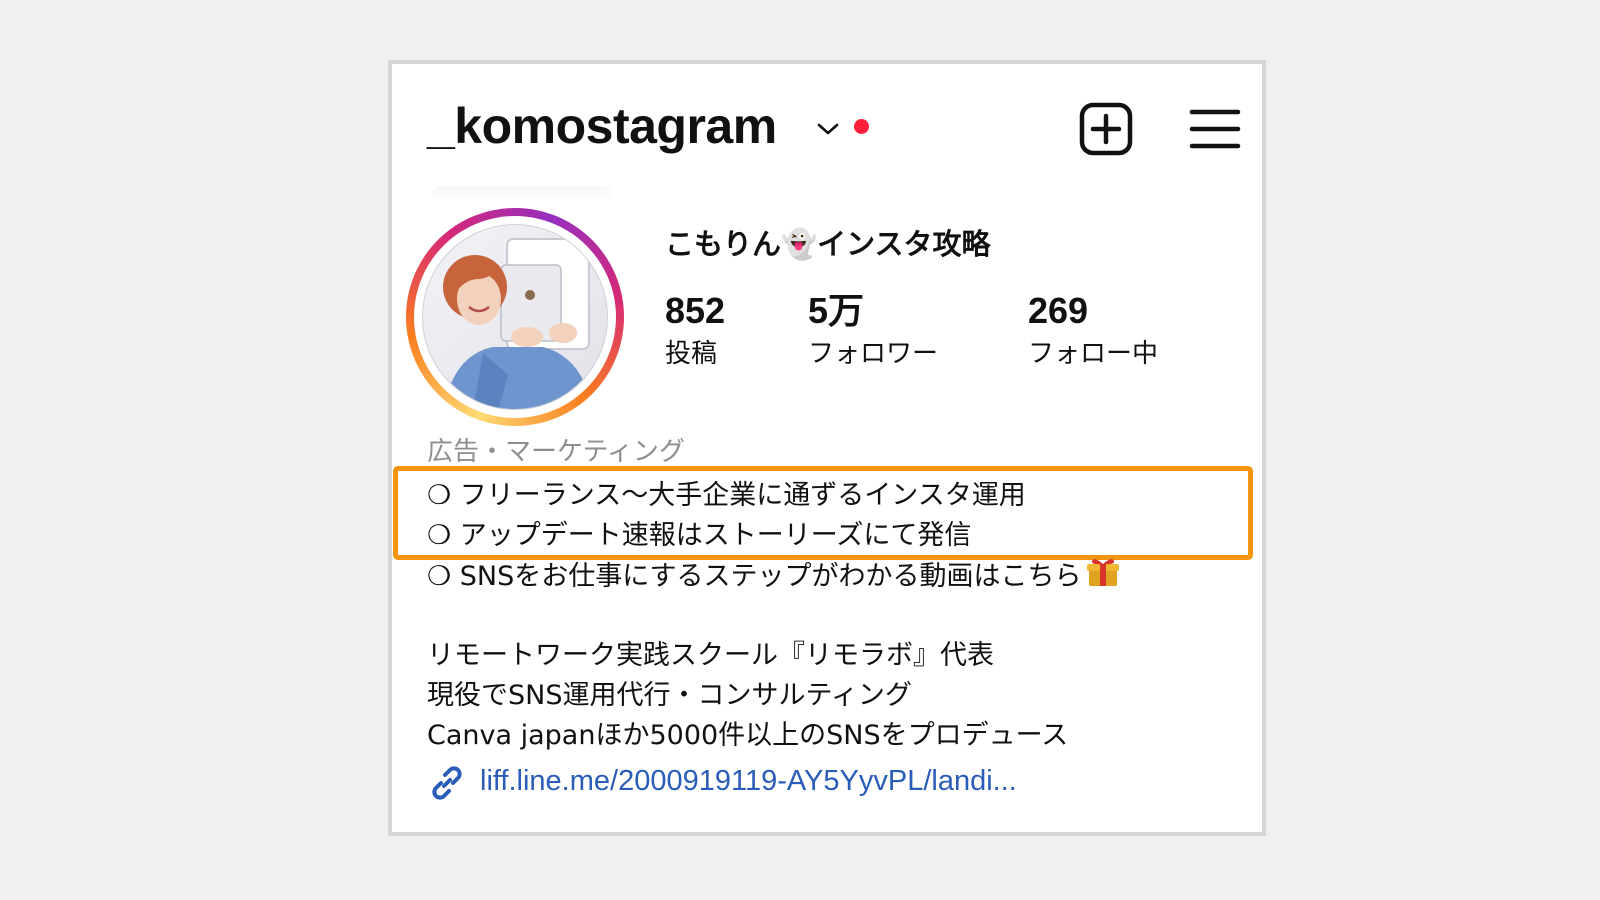 The height and width of the screenshot is (900, 1600). Describe the element at coordinates (861, 126) in the screenshot. I see `notification-dot` at that location.